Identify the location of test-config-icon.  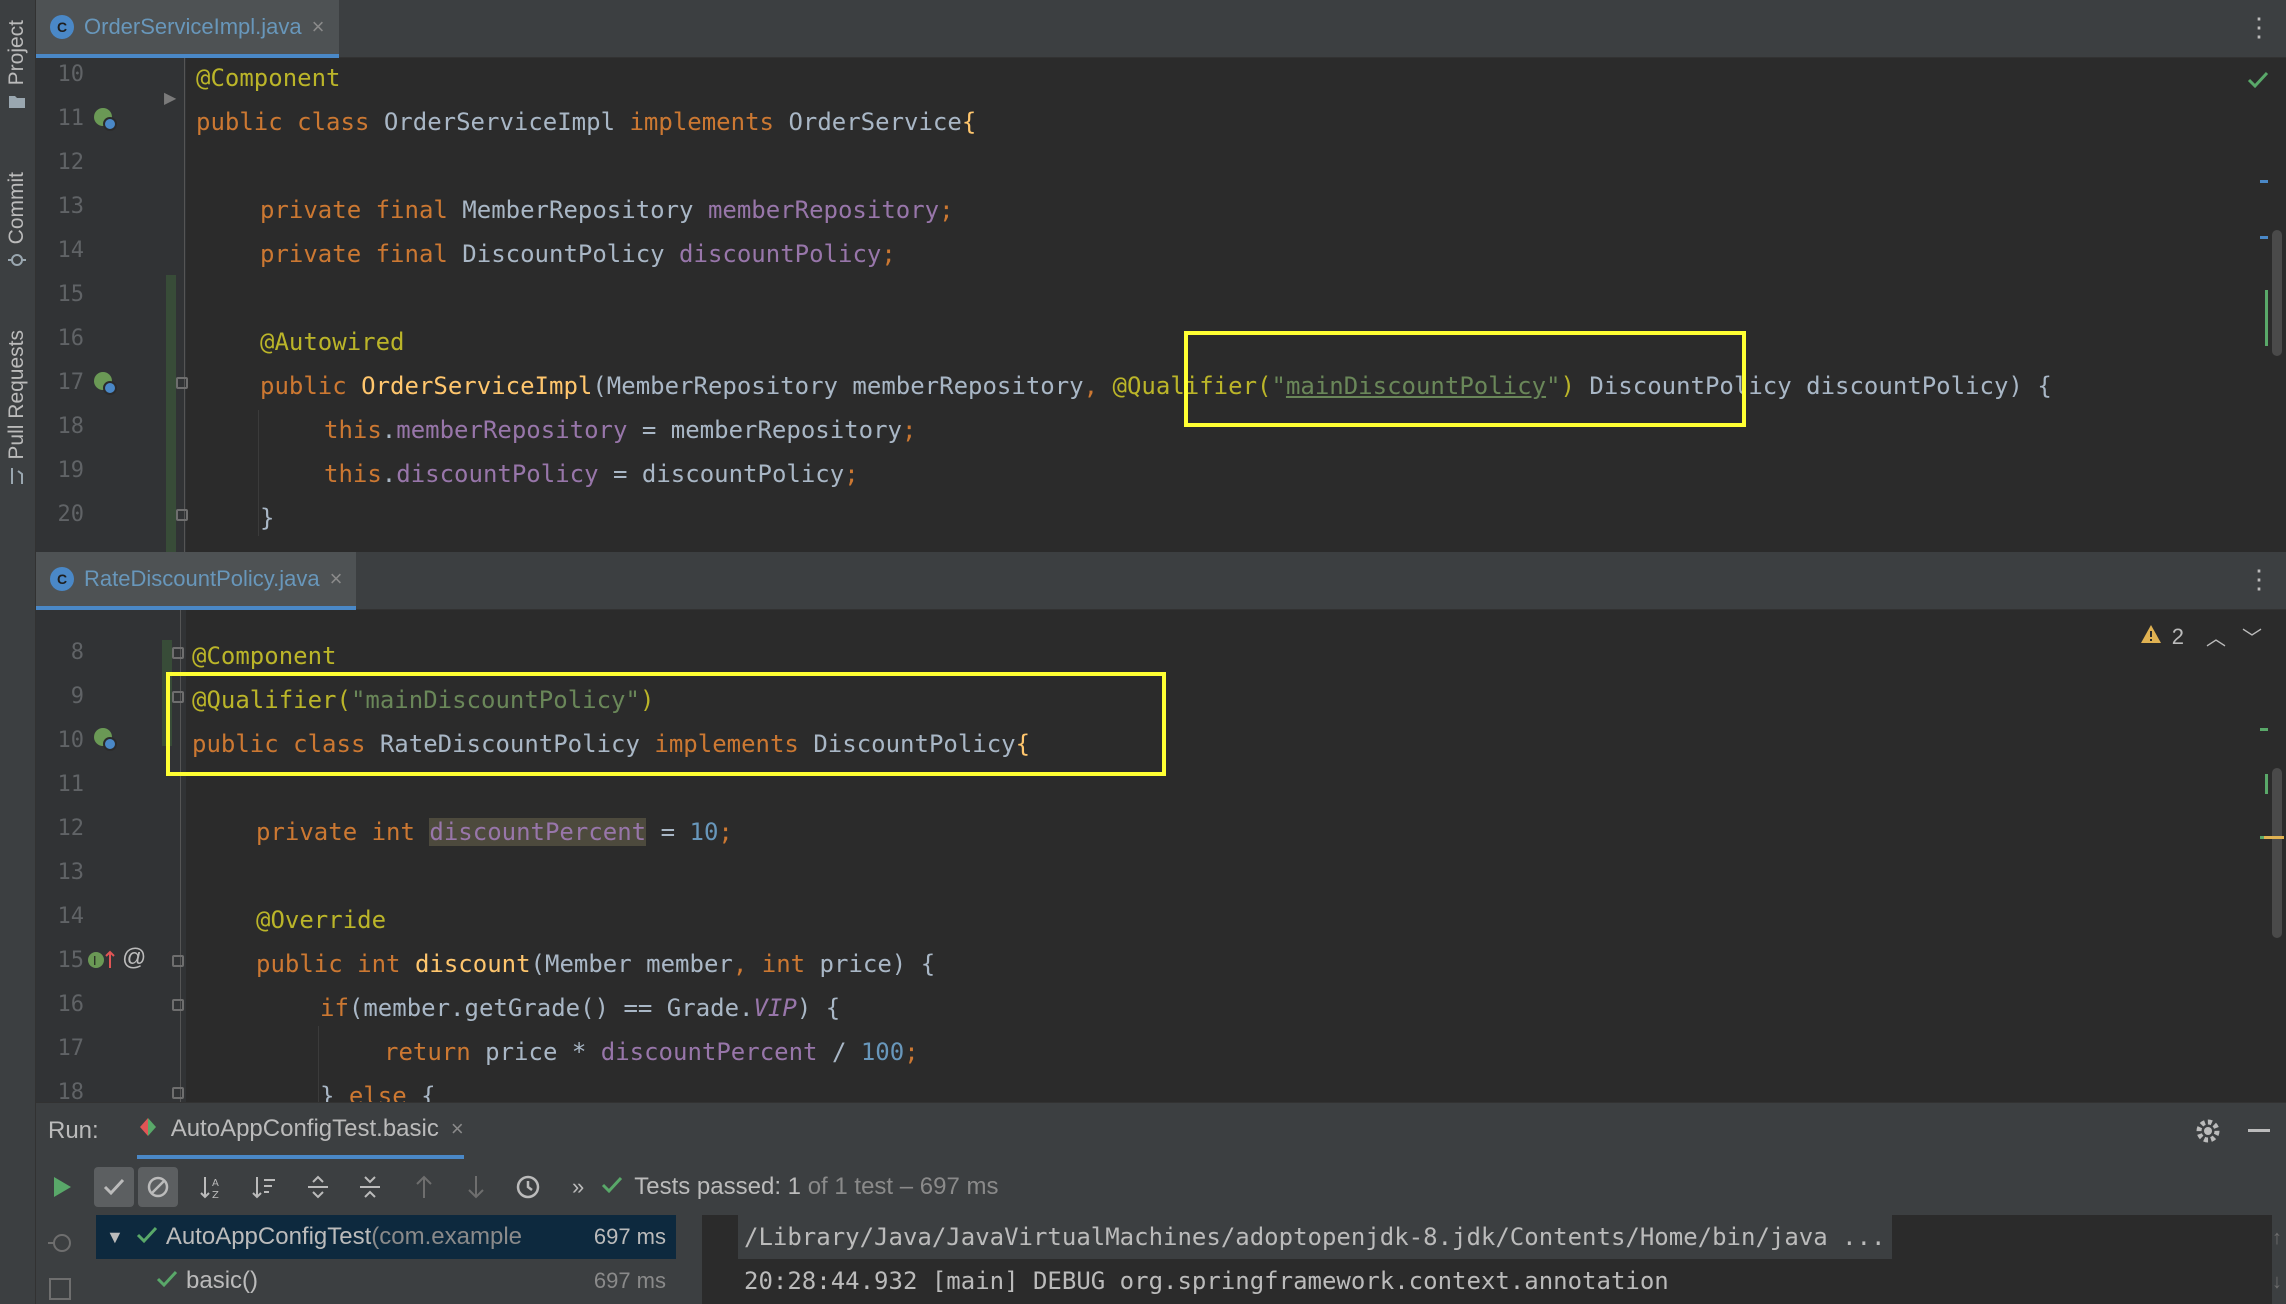
(148, 1129).